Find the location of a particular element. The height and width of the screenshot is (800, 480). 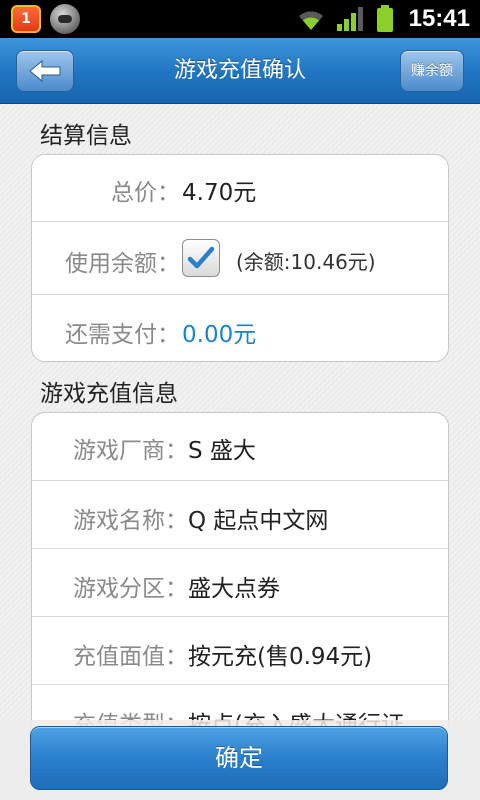

remaining-payment-value: 0.00元 is located at coordinates (219, 335).